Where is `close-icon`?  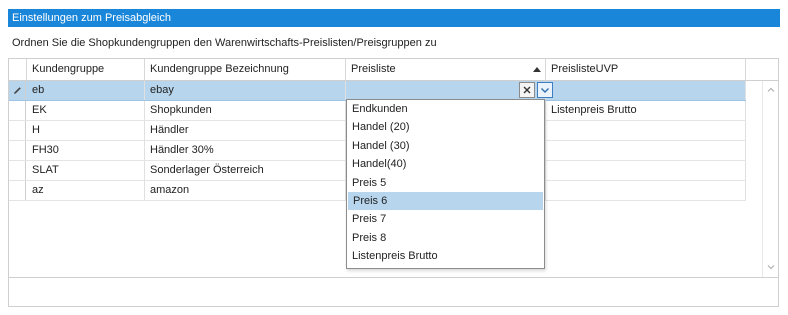
close-icon is located at coordinates (527, 90).